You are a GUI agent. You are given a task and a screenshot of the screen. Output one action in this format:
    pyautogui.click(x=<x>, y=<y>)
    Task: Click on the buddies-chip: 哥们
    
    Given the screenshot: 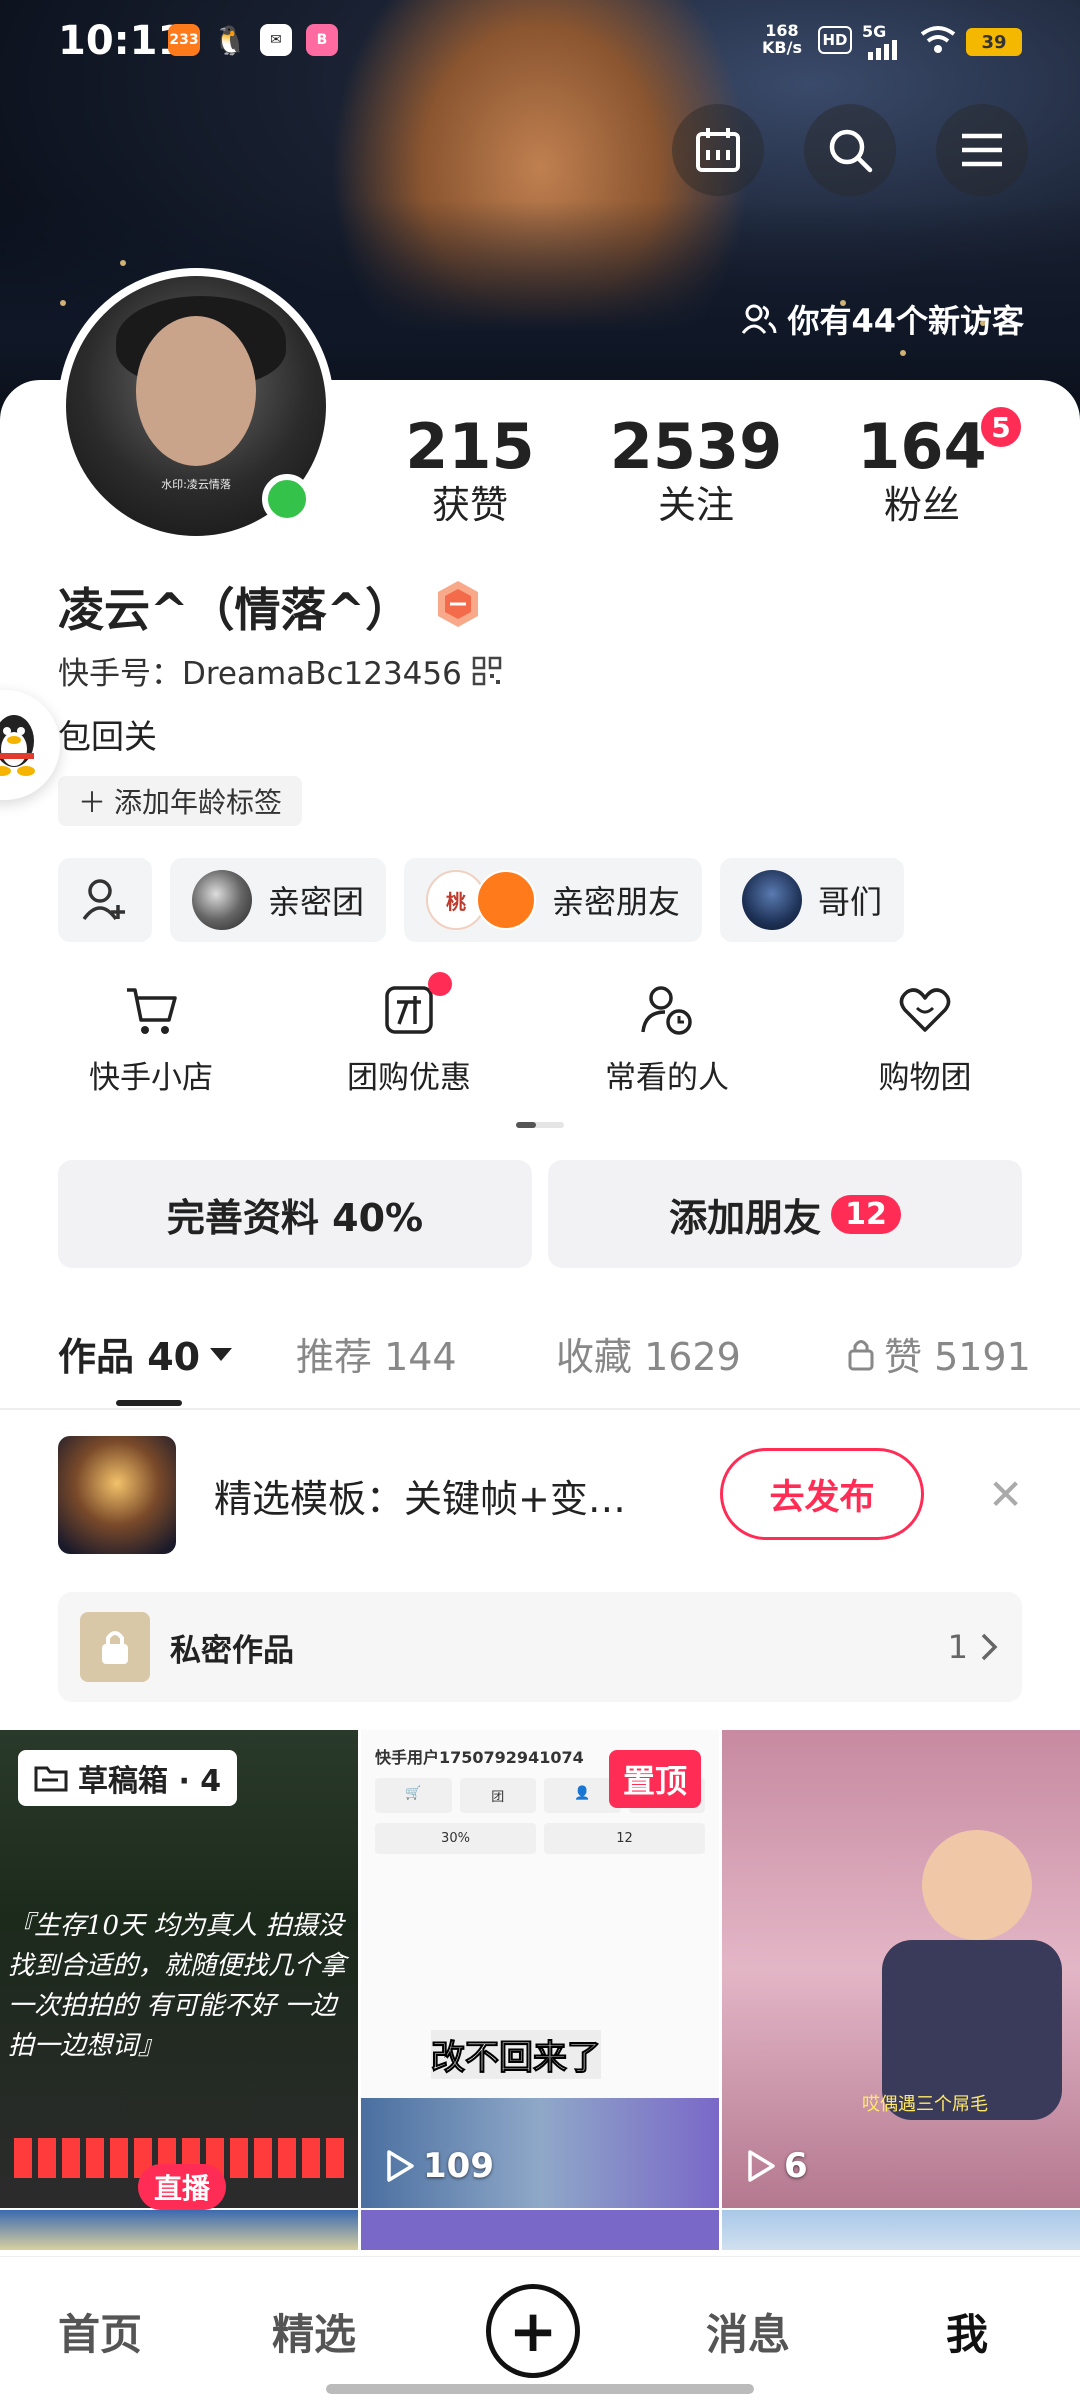 What is the action you would take?
    pyautogui.click(x=812, y=900)
    